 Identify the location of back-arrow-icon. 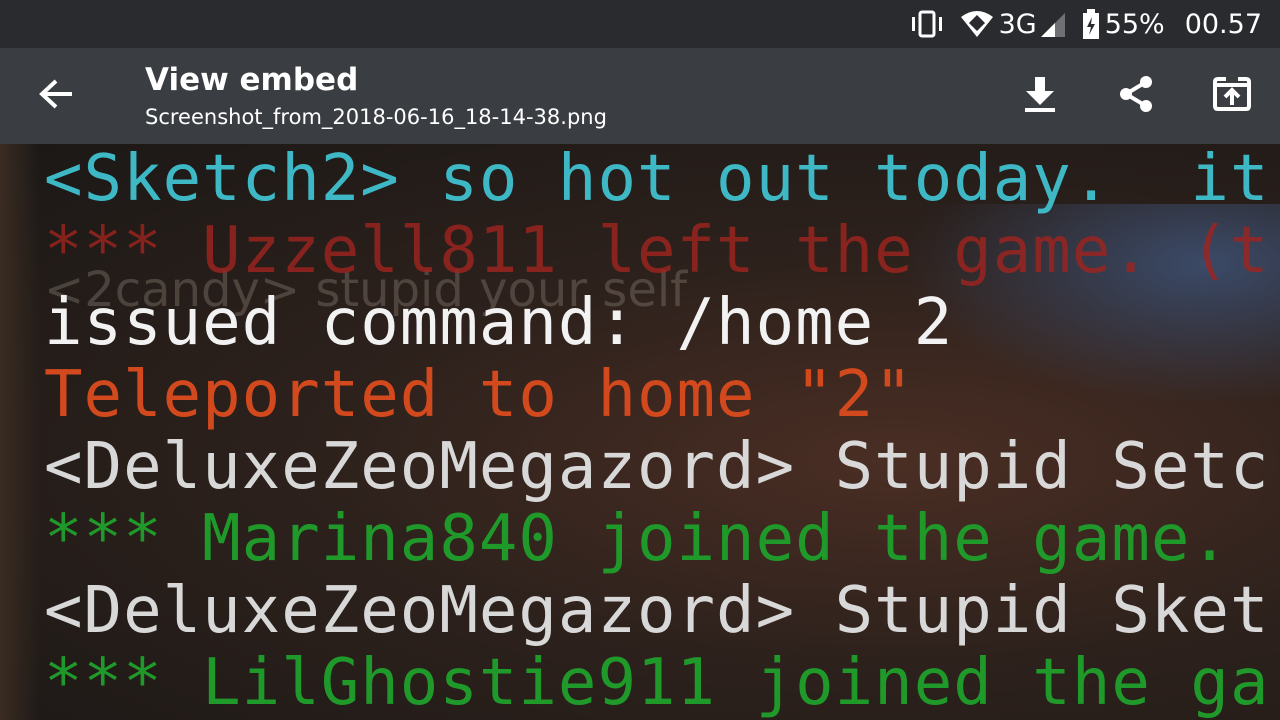
(56, 96).